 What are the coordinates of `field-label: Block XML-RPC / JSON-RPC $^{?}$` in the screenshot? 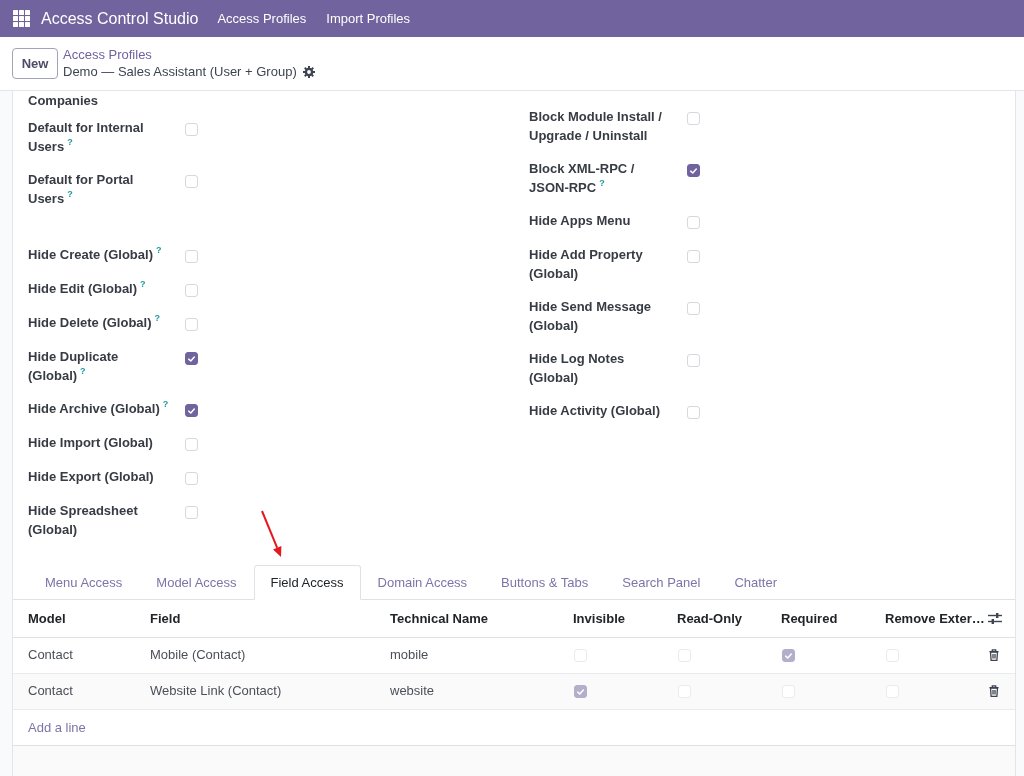 It's located at (582, 178).